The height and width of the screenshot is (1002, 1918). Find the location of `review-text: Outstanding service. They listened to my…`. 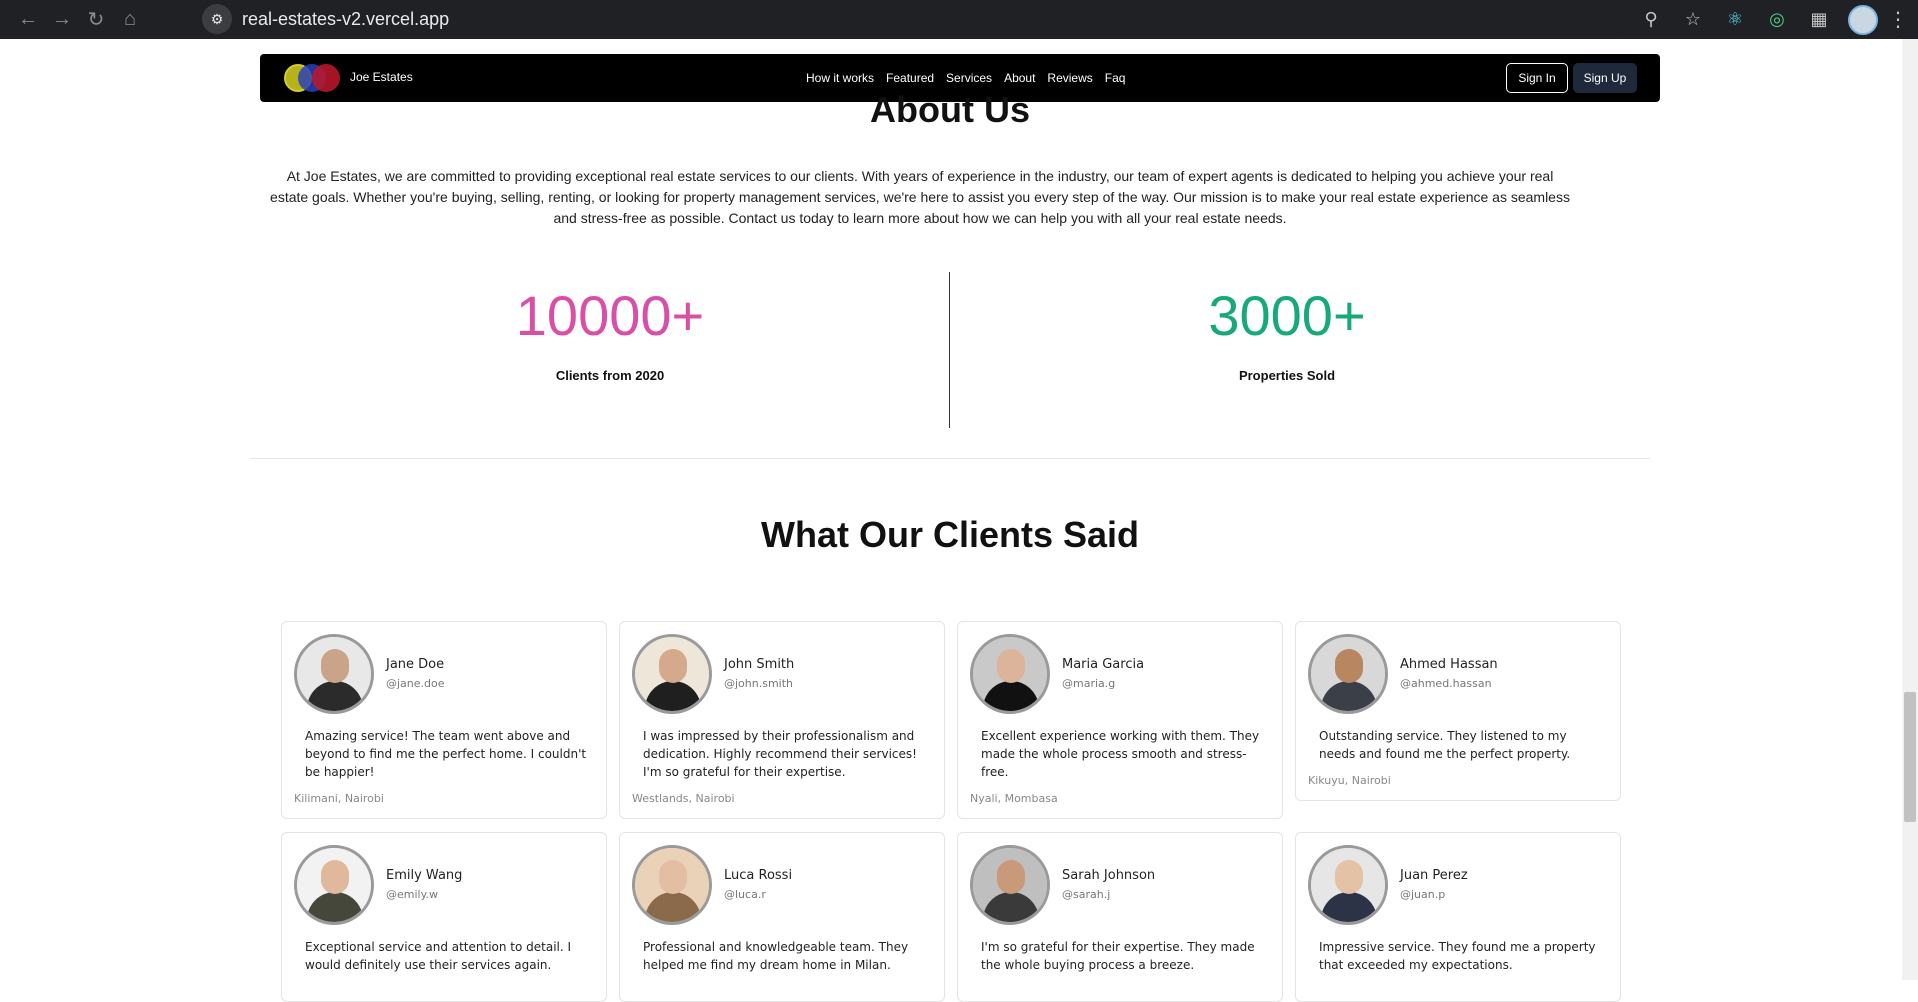

review-text: Outstanding service. They listened to my… is located at coordinates (1445, 745).